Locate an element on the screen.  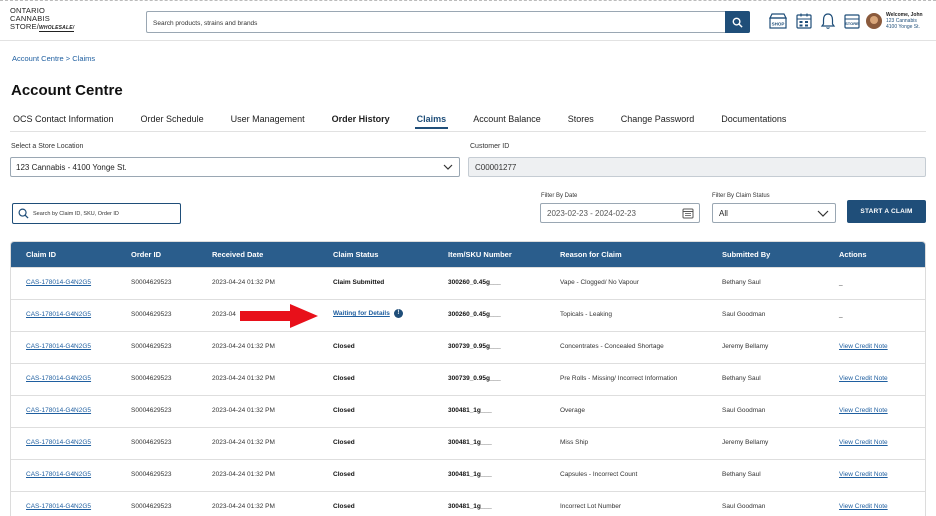
info-icon: ! is located at coordinates (398, 313).